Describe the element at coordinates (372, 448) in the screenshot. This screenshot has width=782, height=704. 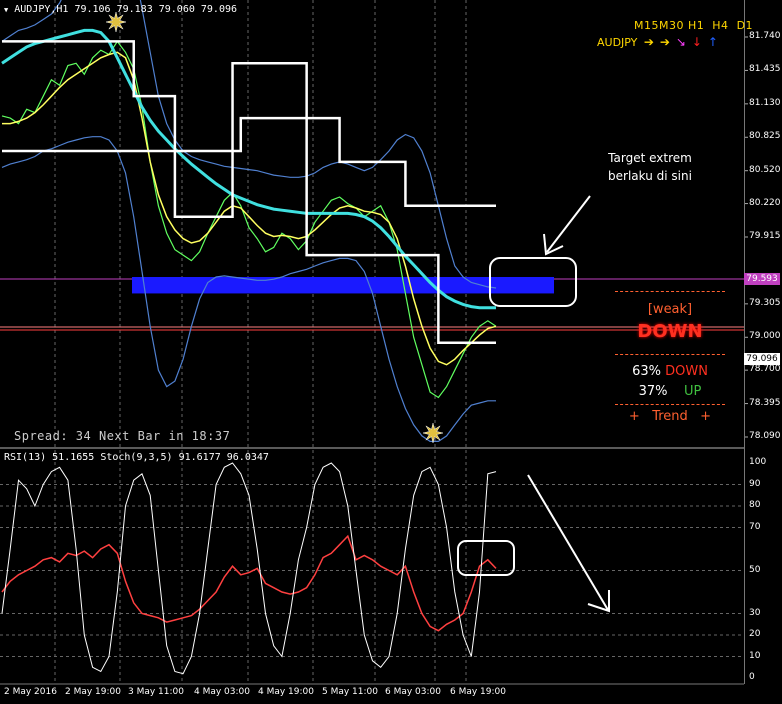
I see `indicator-panel-separator` at that location.